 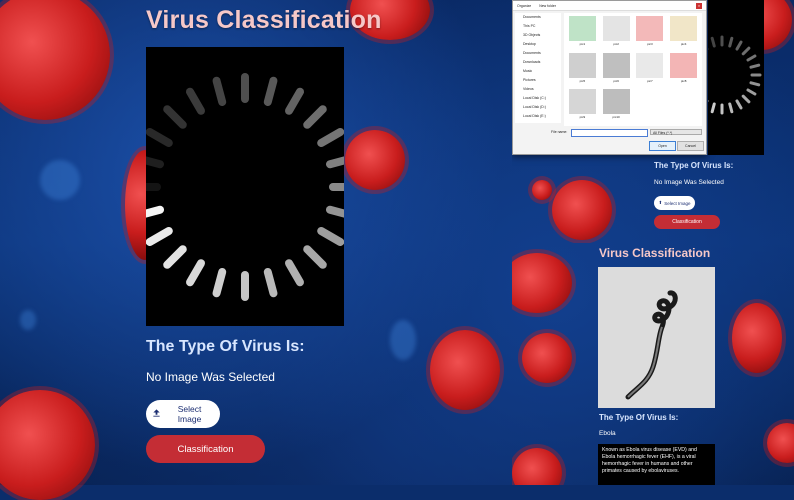 I want to click on organize-menu: Organize, so click(x=524, y=6).